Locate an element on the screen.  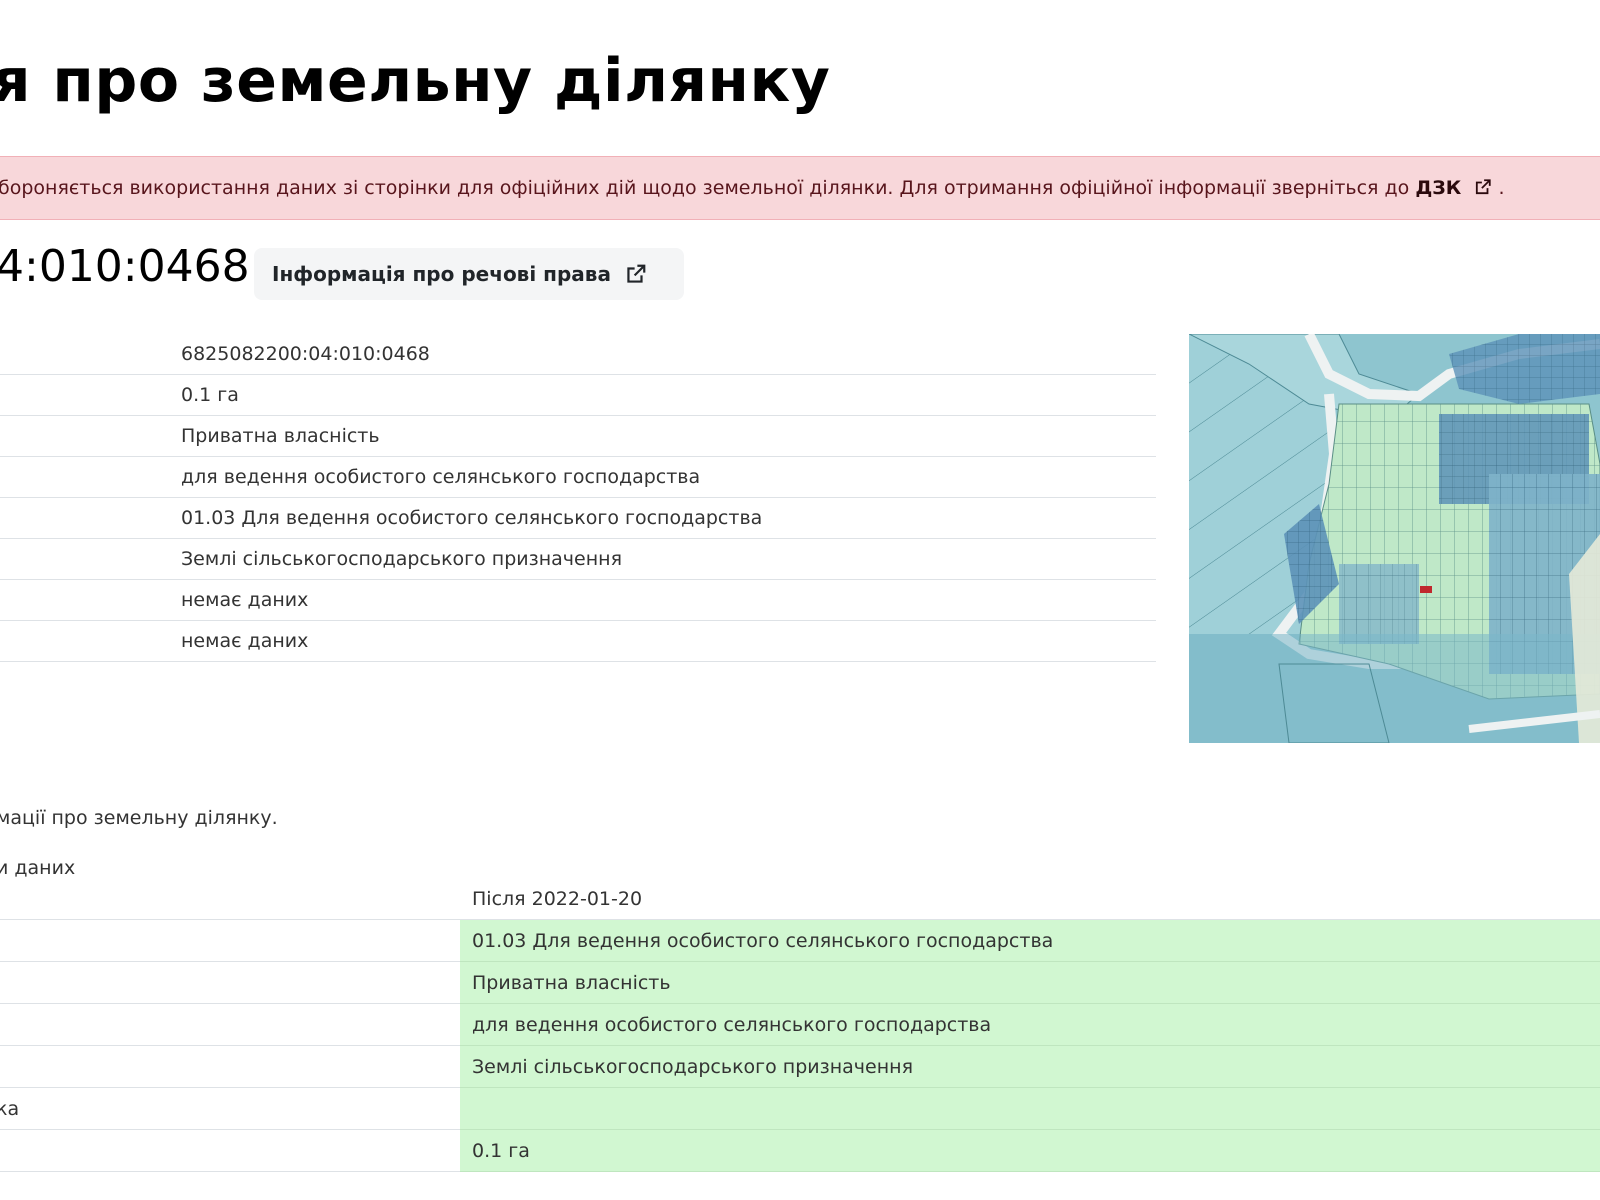
map-graphic is located at coordinates (1394, 538).